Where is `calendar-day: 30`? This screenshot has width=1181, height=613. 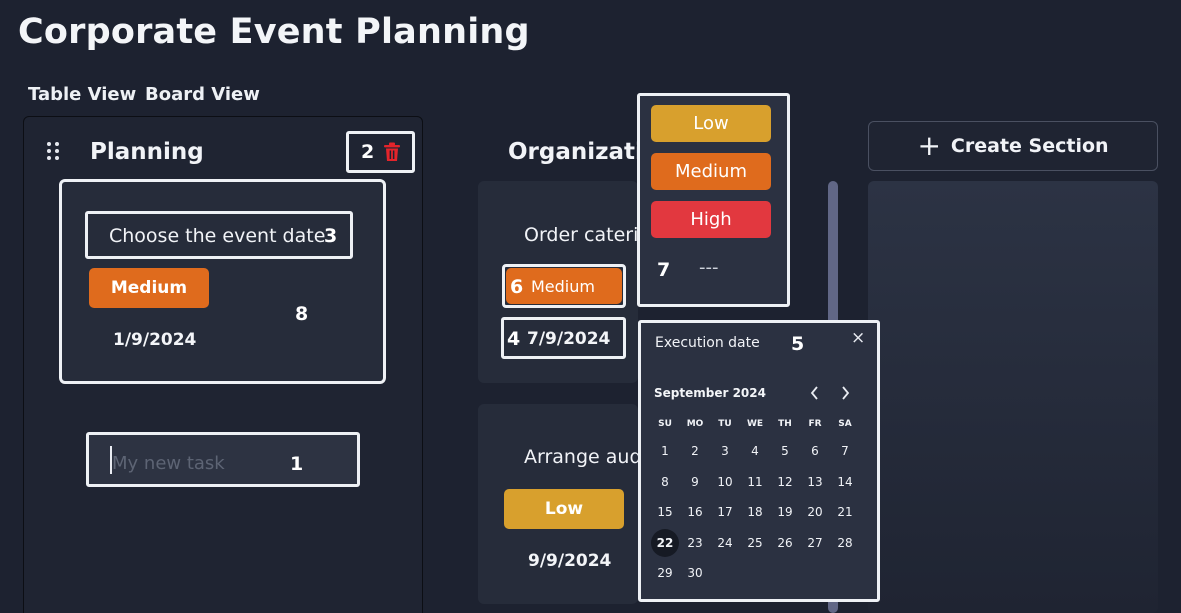 calendar-day: 30 is located at coordinates (695, 573).